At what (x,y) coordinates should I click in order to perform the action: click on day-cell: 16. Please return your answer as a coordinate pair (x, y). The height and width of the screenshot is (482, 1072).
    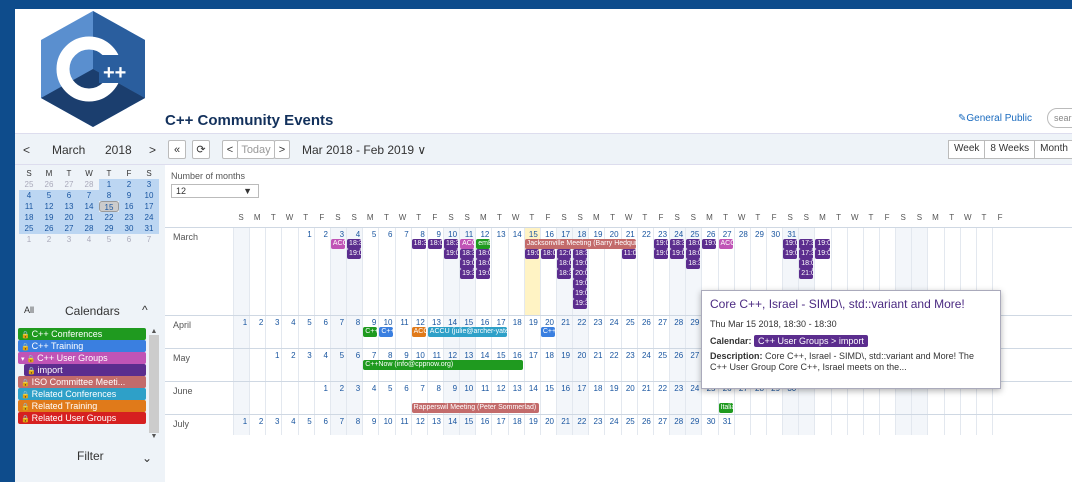
    Looking at the image, I should click on (564, 398).